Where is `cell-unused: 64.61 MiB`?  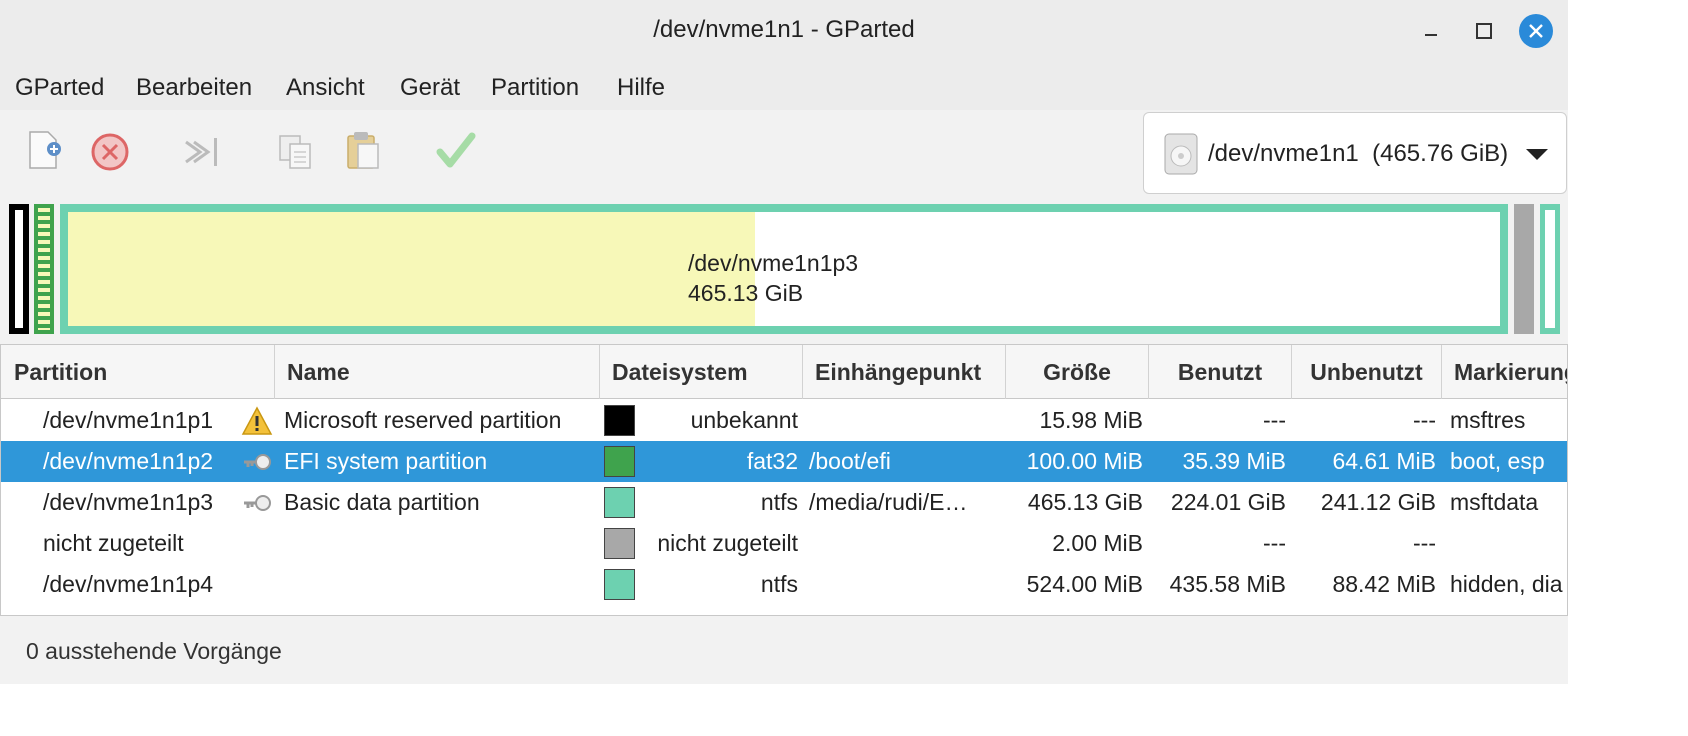 cell-unused: 64.61 MiB is located at coordinates (1384, 461).